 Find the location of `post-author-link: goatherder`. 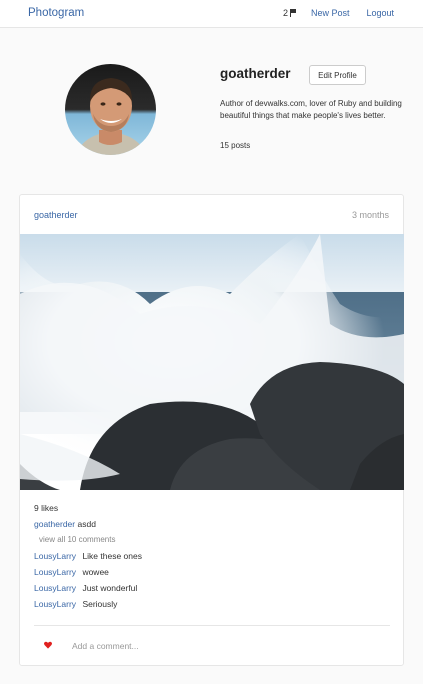

post-author-link: goatherder is located at coordinates (56, 215).